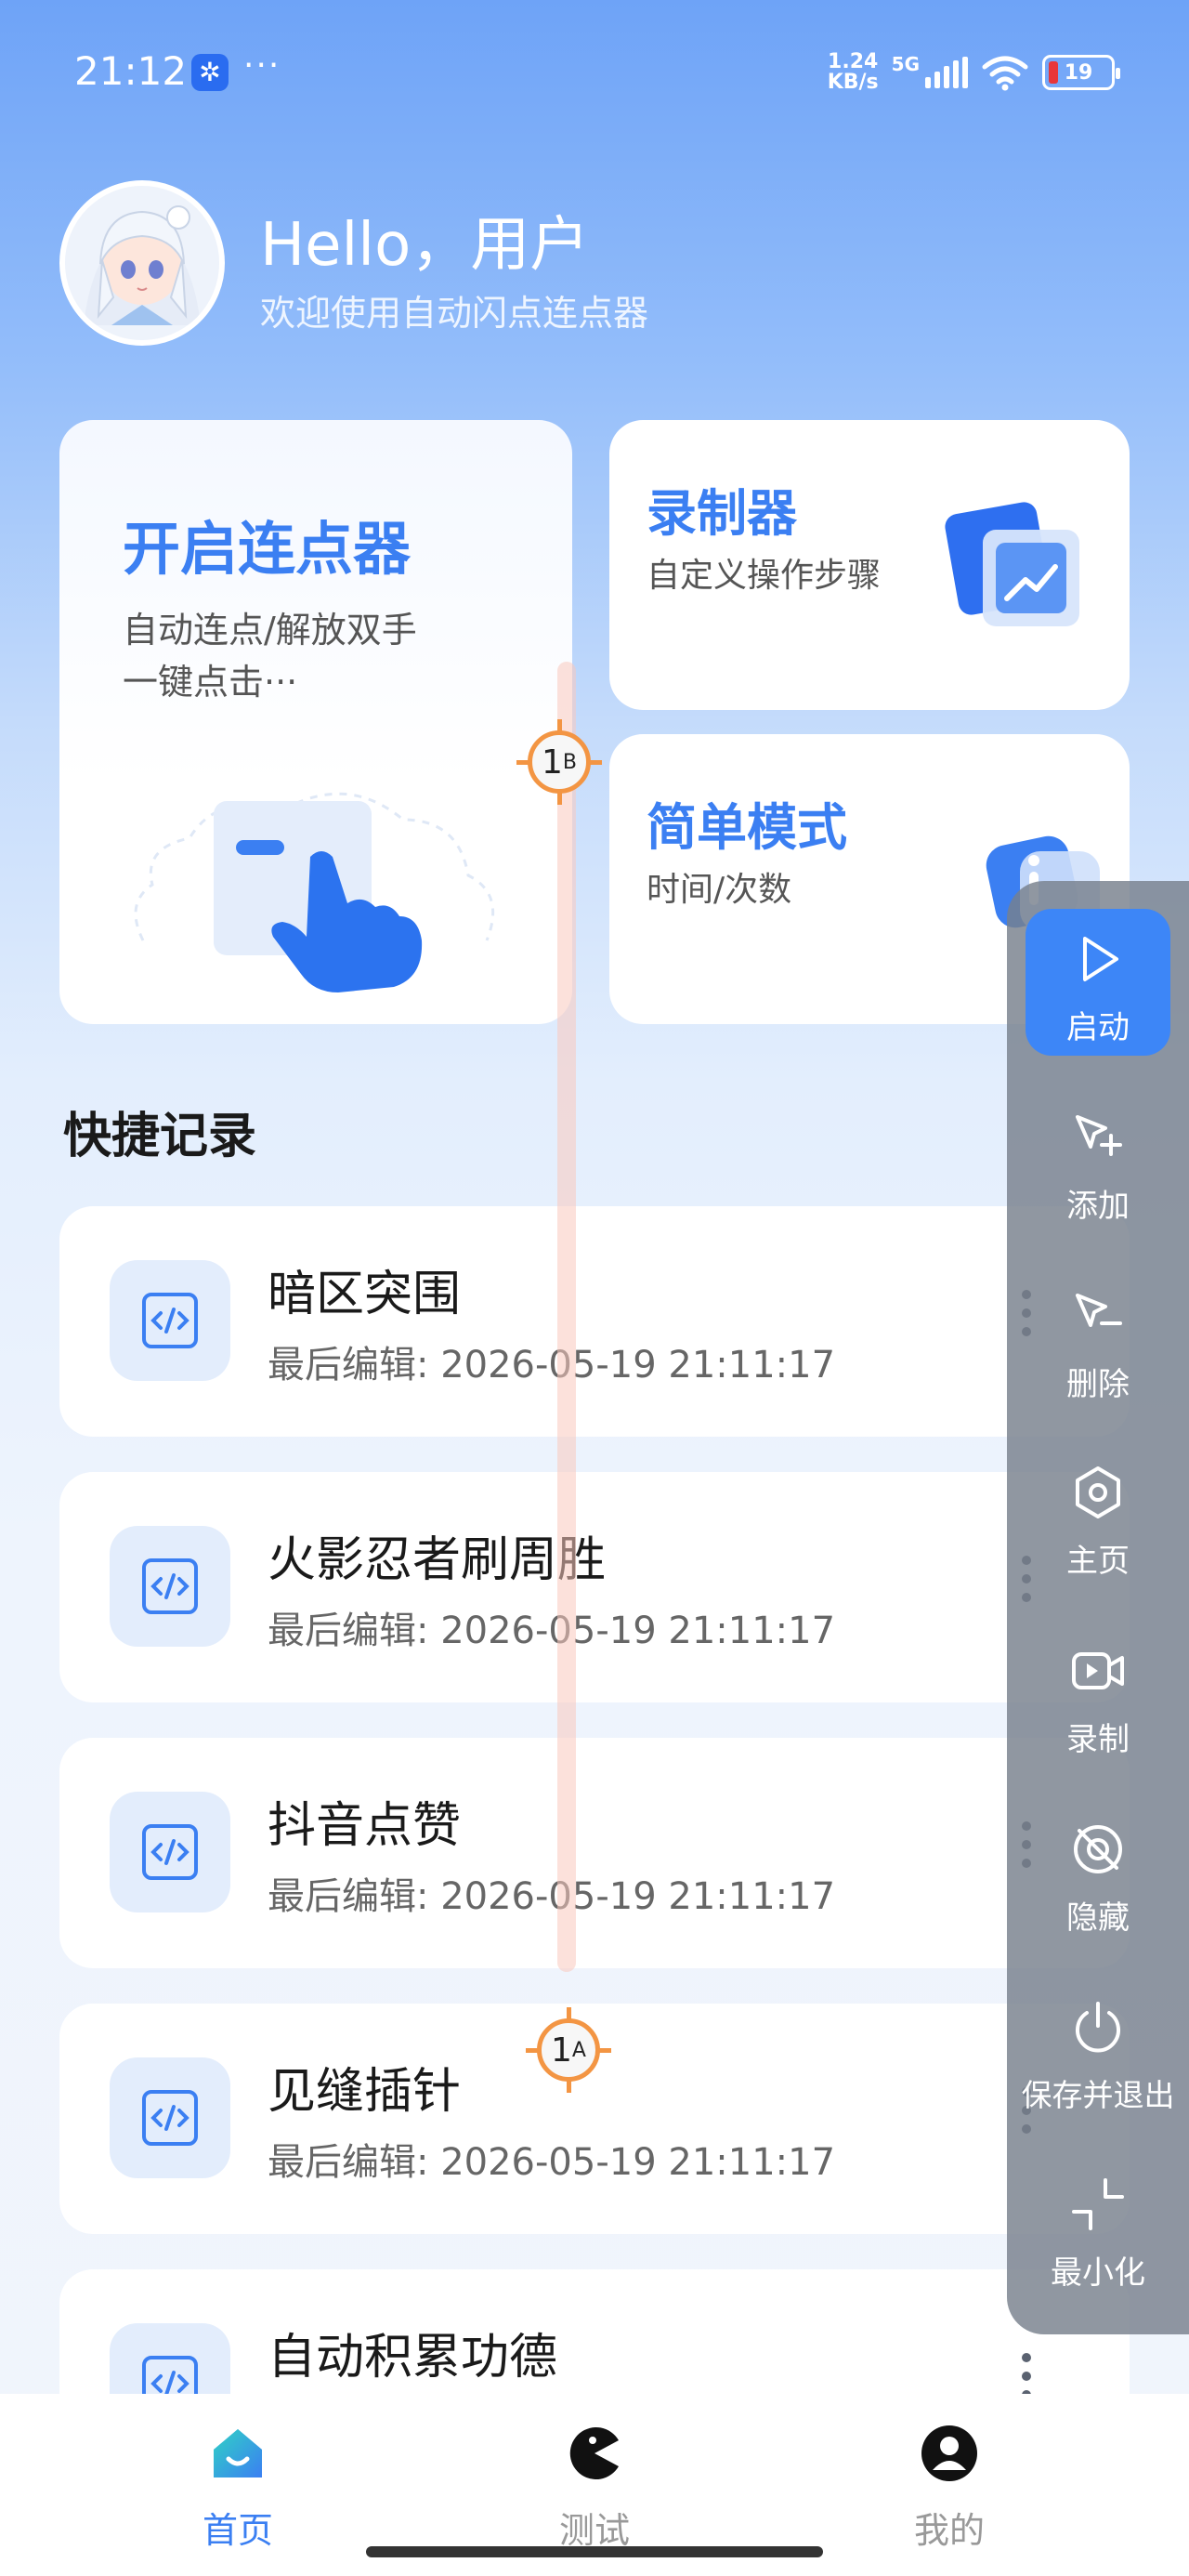  What do you see at coordinates (1101, 959) in the screenshot?
I see `play-icon` at bounding box center [1101, 959].